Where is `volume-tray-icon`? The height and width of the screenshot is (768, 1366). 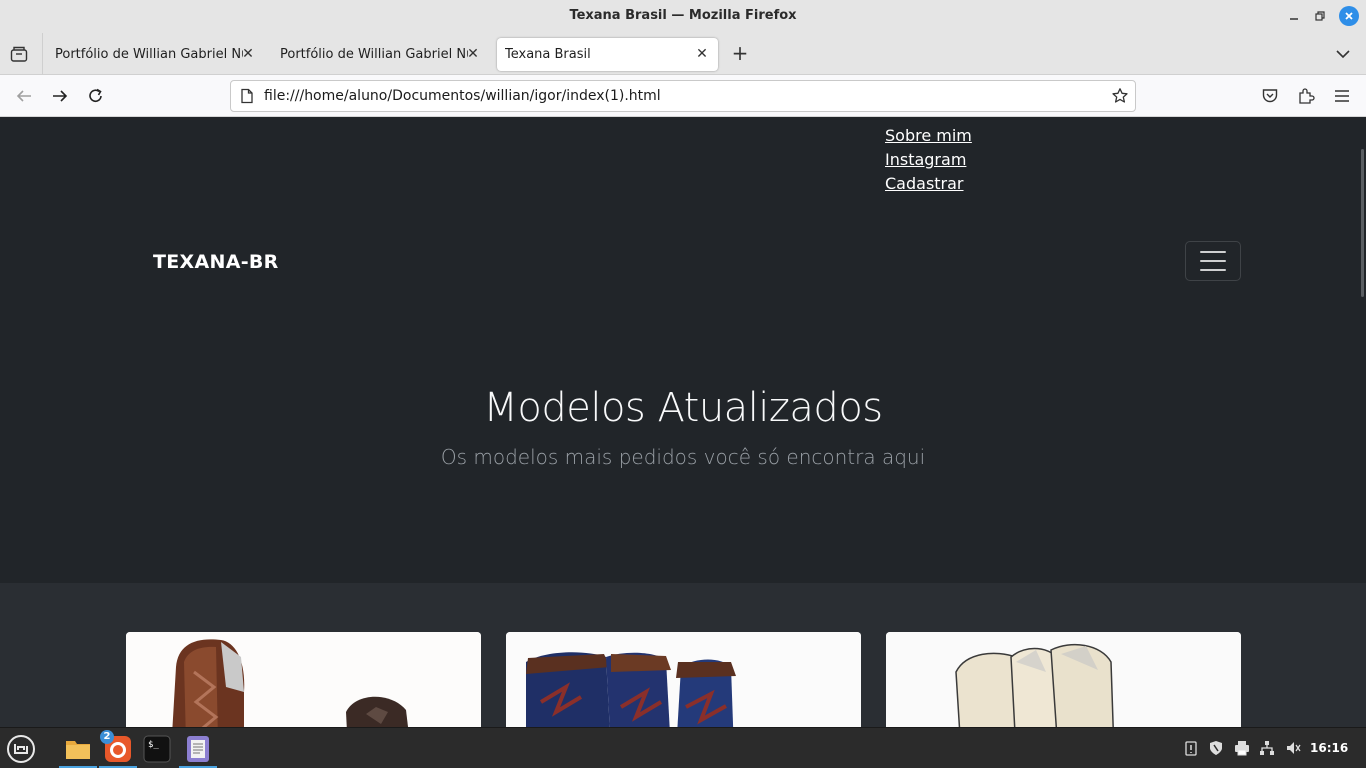
volume-tray-icon is located at coordinates (1293, 748).